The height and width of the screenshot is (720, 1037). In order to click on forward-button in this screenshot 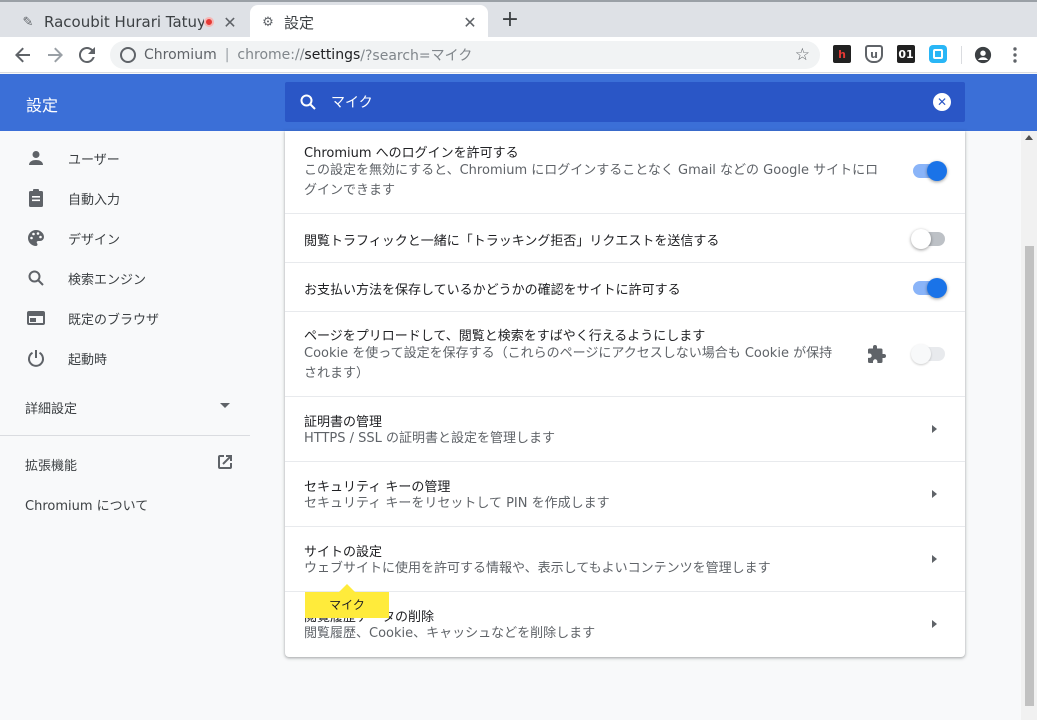, I will do `click(55, 55)`.